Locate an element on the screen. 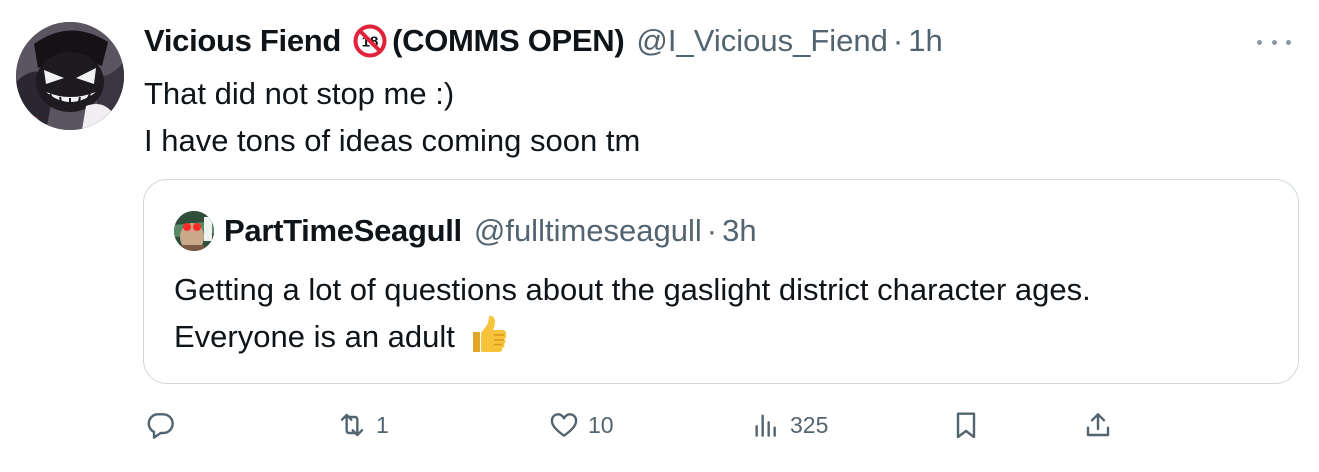 The height and width of the screenshot is (472, 1319). tweet-text-line: I have tons of ideas coming soon tm is located at coordinates (392, 140).